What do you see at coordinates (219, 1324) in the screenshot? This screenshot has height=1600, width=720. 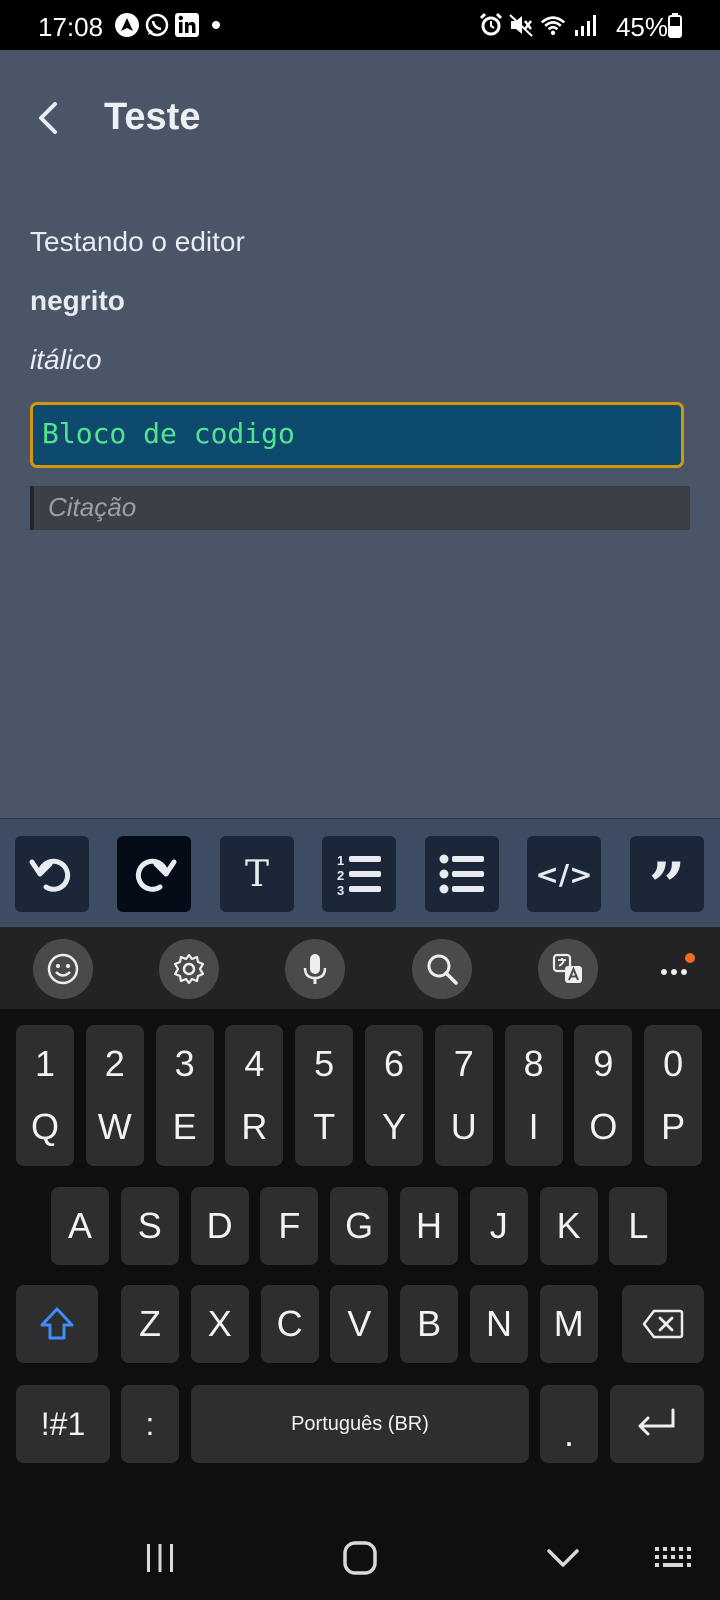 I see `key-x: X` at bounding box center [219, 1324].